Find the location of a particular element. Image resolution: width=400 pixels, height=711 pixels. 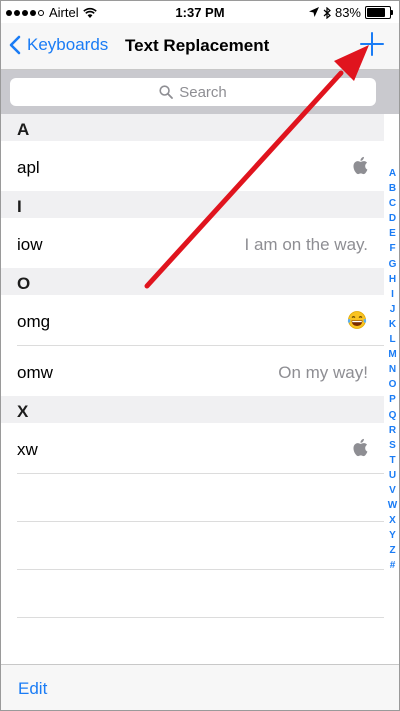

status-right: 83% is located at coordinates (350, 12).